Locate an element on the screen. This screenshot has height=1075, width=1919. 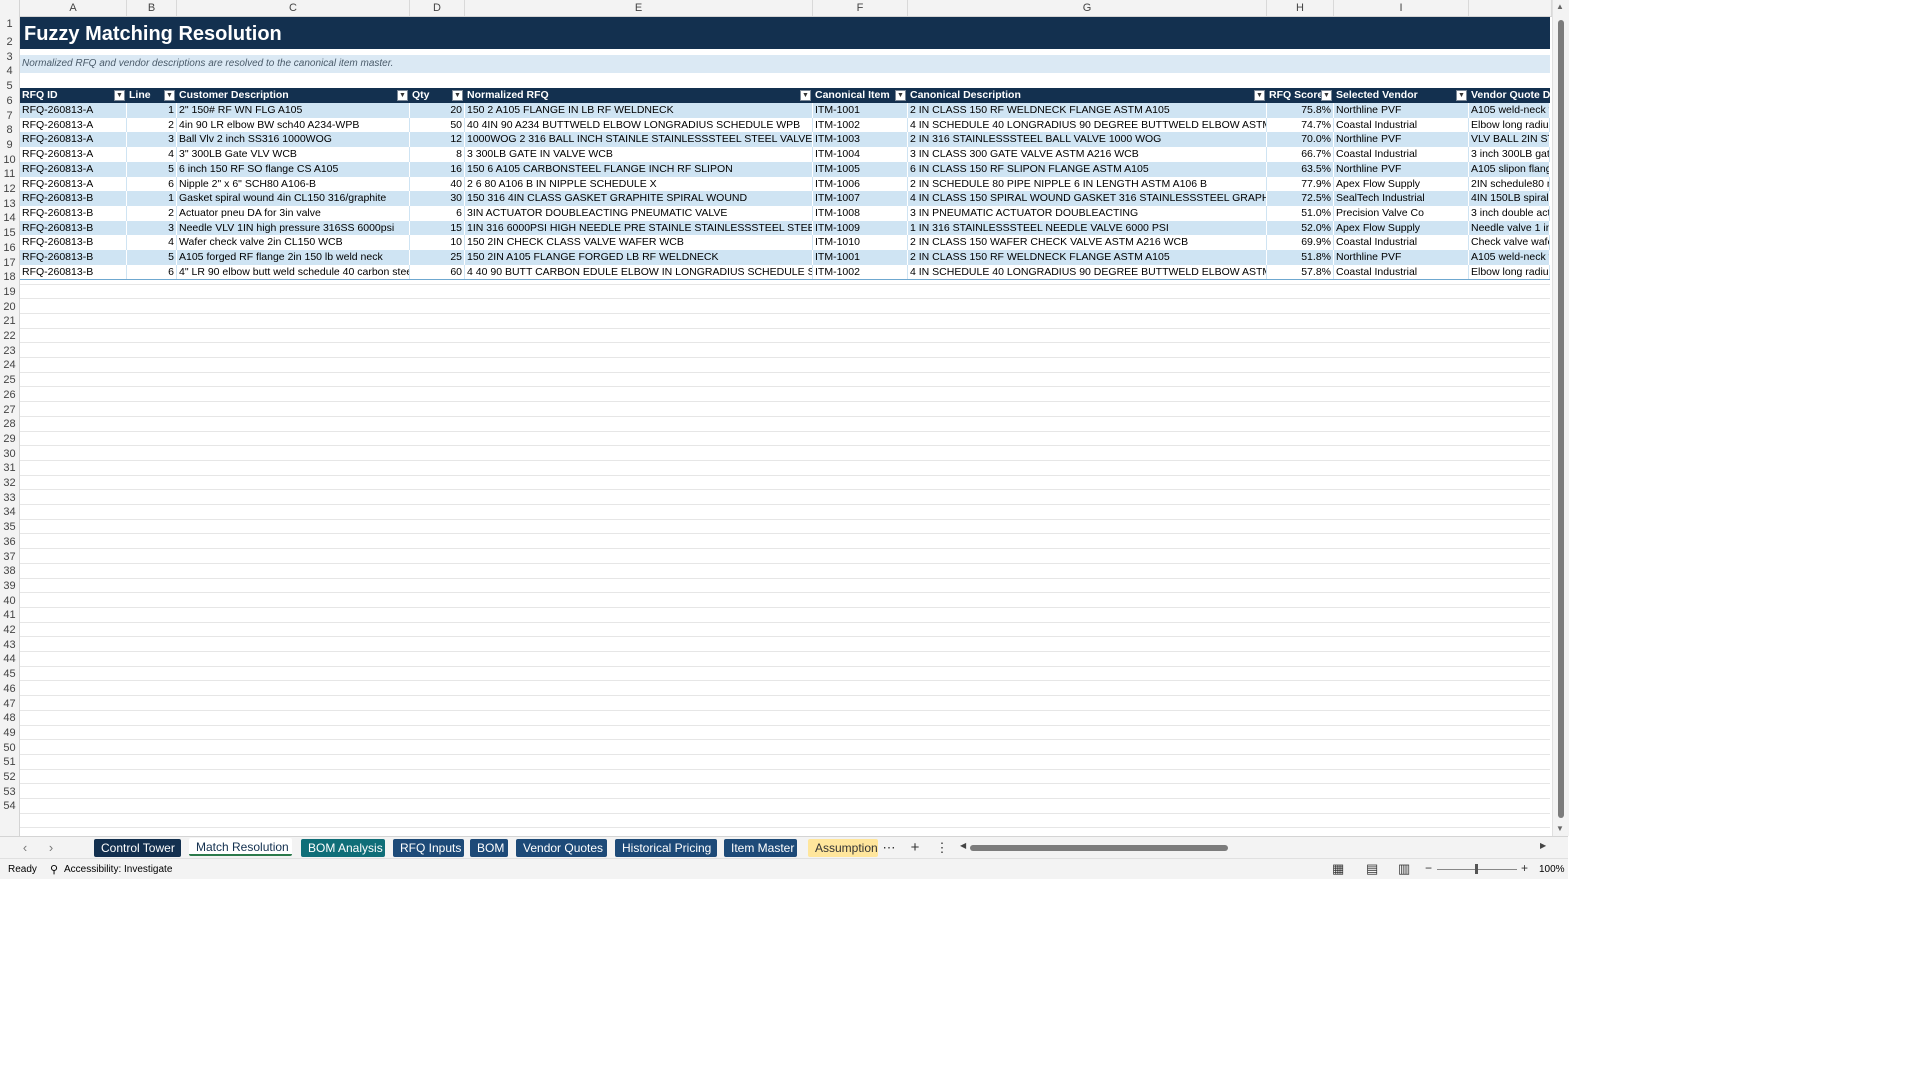
row-header-23: 23 is located at coordinates (9, 351).